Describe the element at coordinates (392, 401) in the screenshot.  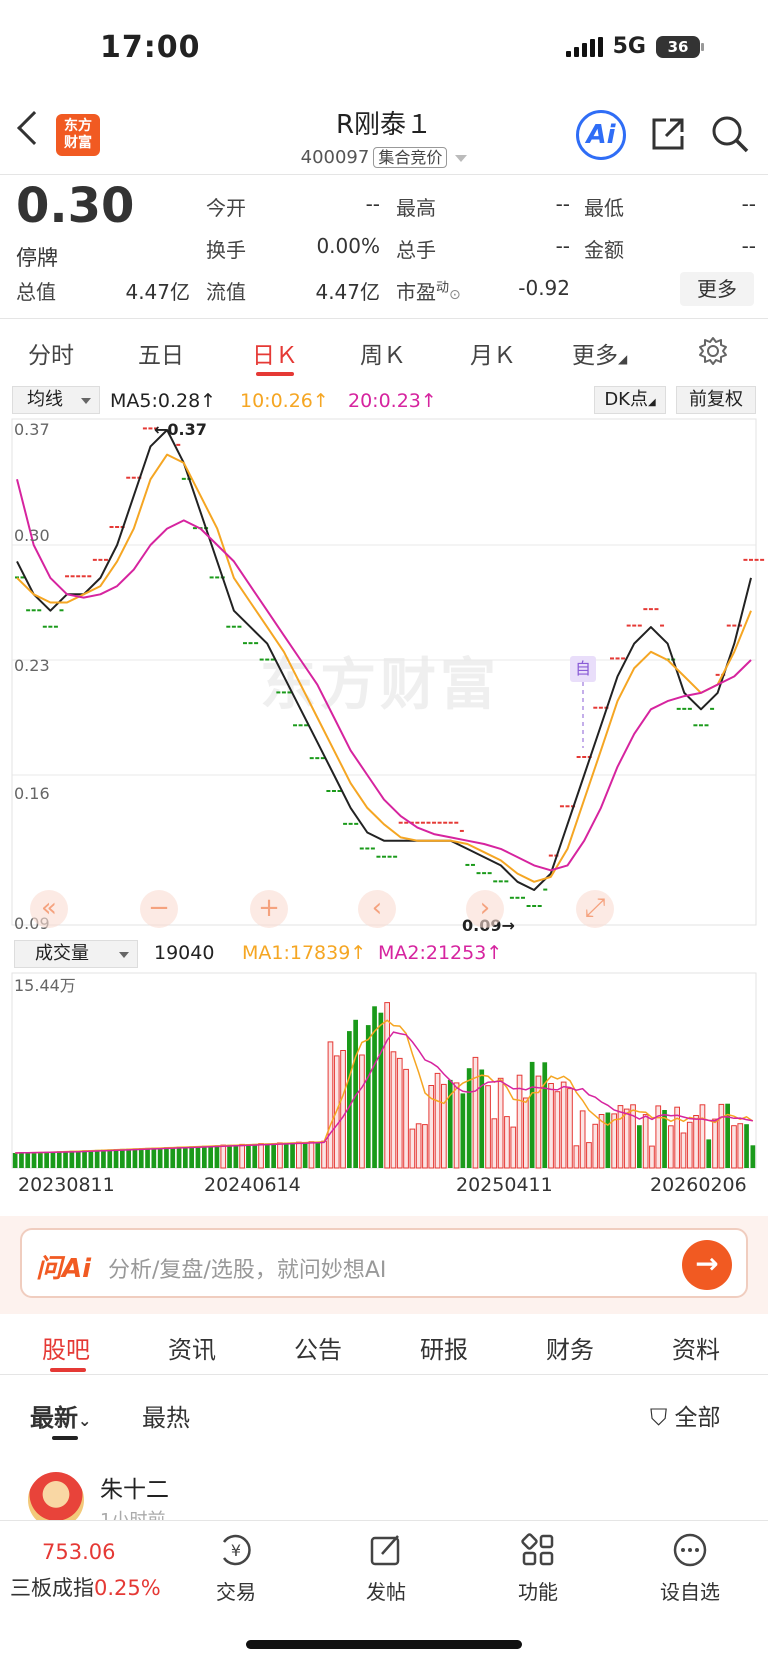
I see `ma20-legend: 20:0.23↑` at that location.